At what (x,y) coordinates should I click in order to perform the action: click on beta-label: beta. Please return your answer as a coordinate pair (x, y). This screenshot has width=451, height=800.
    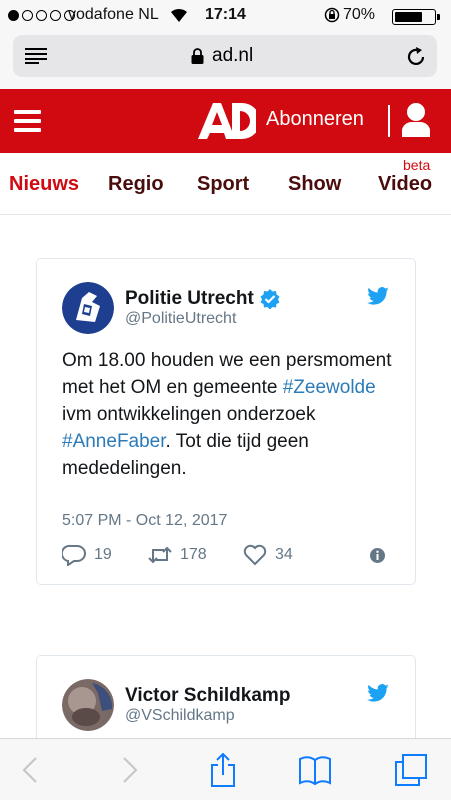
    Looking at the image, I should click on (417, 165).